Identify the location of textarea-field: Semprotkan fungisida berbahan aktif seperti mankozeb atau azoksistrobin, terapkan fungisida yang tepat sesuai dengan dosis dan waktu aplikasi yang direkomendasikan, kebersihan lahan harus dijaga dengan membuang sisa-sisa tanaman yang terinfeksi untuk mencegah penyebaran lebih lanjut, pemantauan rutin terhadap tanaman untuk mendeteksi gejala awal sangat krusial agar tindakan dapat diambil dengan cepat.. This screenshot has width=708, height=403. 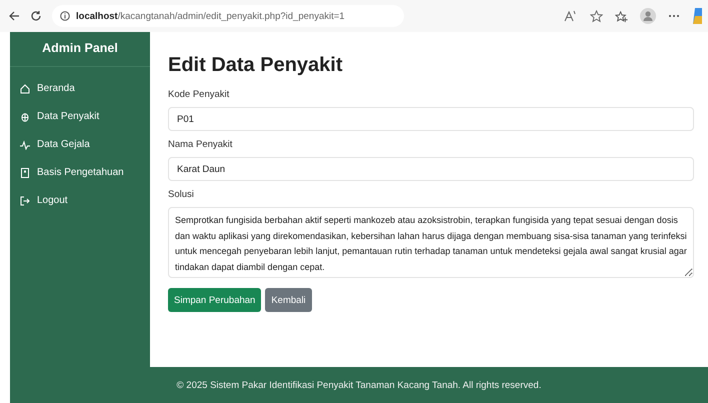
(431, 242).